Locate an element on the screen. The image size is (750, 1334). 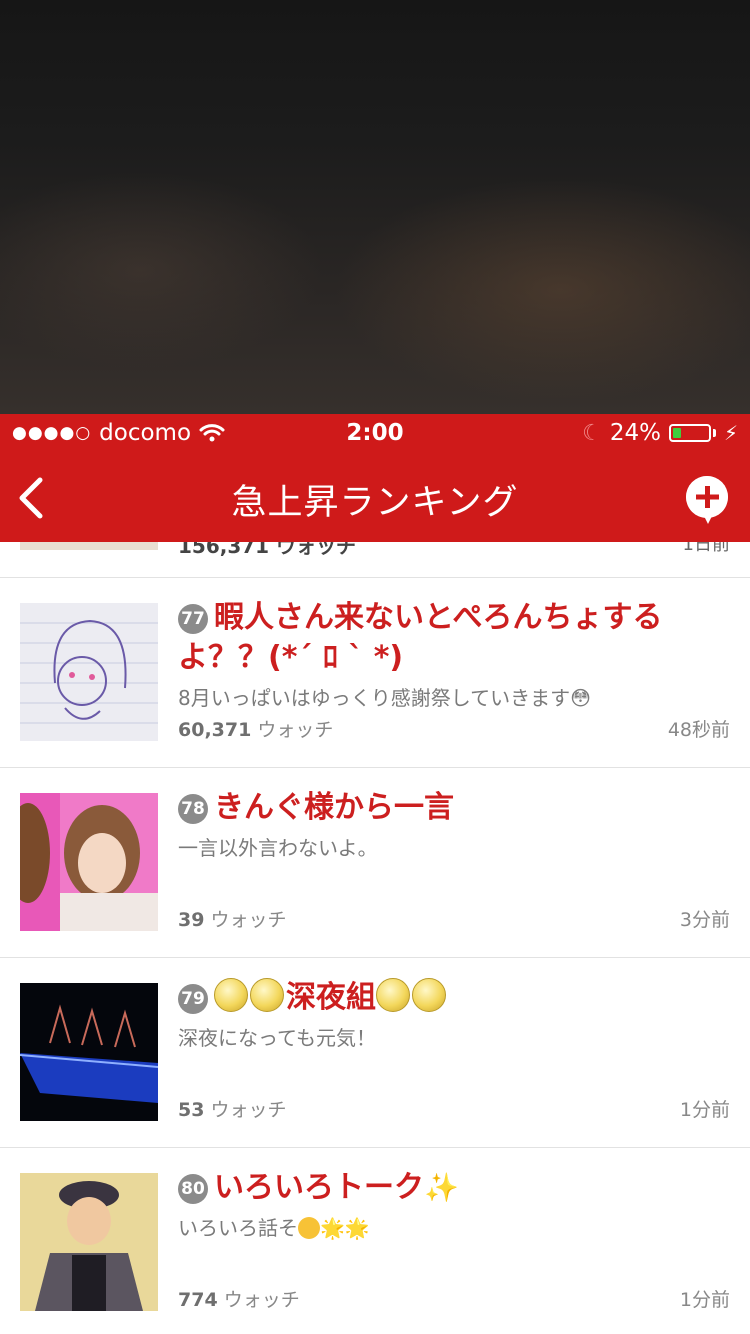
list-item: 79 深夜組 深夜になっても元気！ 53 ウォッチ 1分前 is located at coordinates (375, 1053).